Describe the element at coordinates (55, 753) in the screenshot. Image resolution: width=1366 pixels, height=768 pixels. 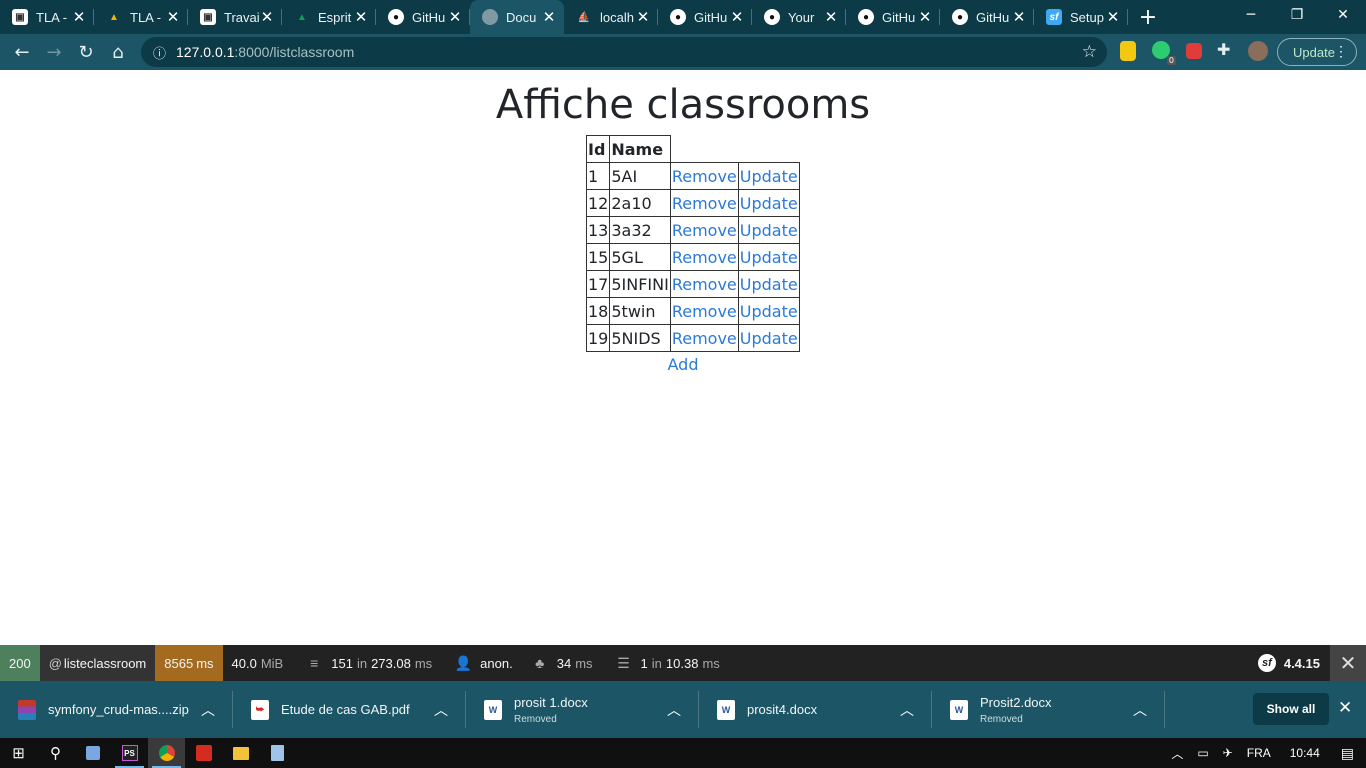
I see `search-icon: ⚲` at that location.